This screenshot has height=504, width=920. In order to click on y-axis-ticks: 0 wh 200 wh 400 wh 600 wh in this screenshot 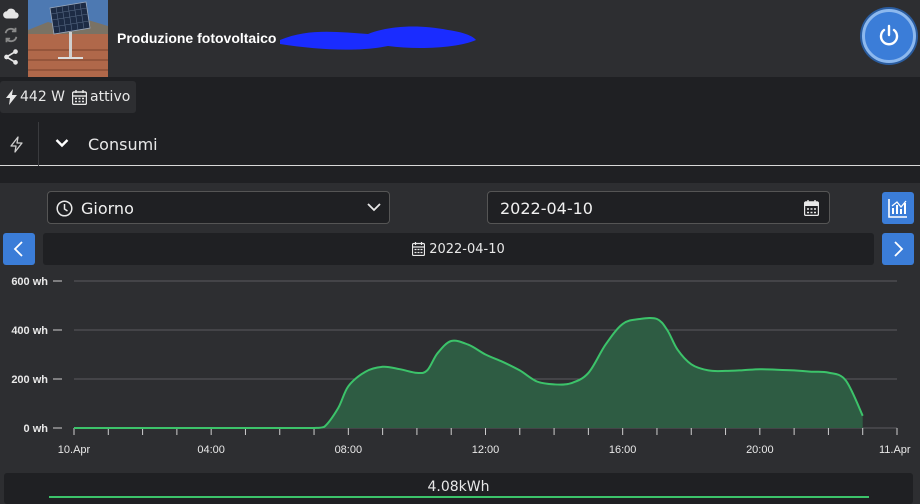, I will do `click(36, 355)`.